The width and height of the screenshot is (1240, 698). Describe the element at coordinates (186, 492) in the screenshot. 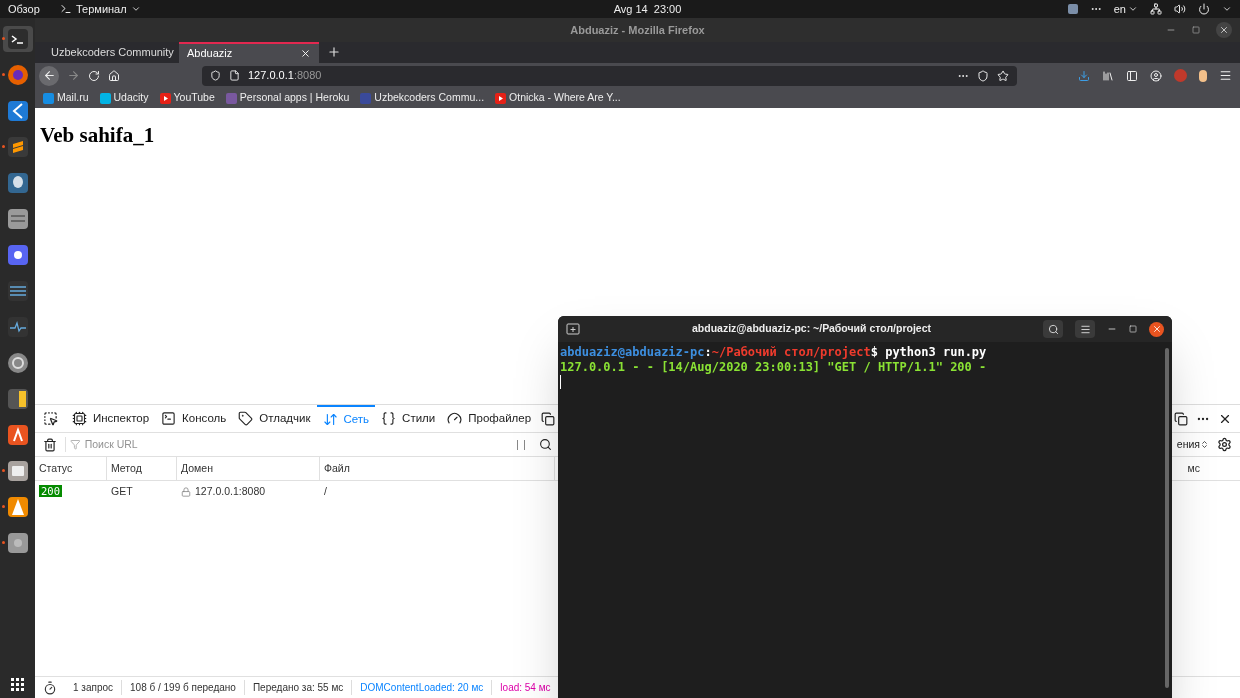

I see `lock-icon` at that location.